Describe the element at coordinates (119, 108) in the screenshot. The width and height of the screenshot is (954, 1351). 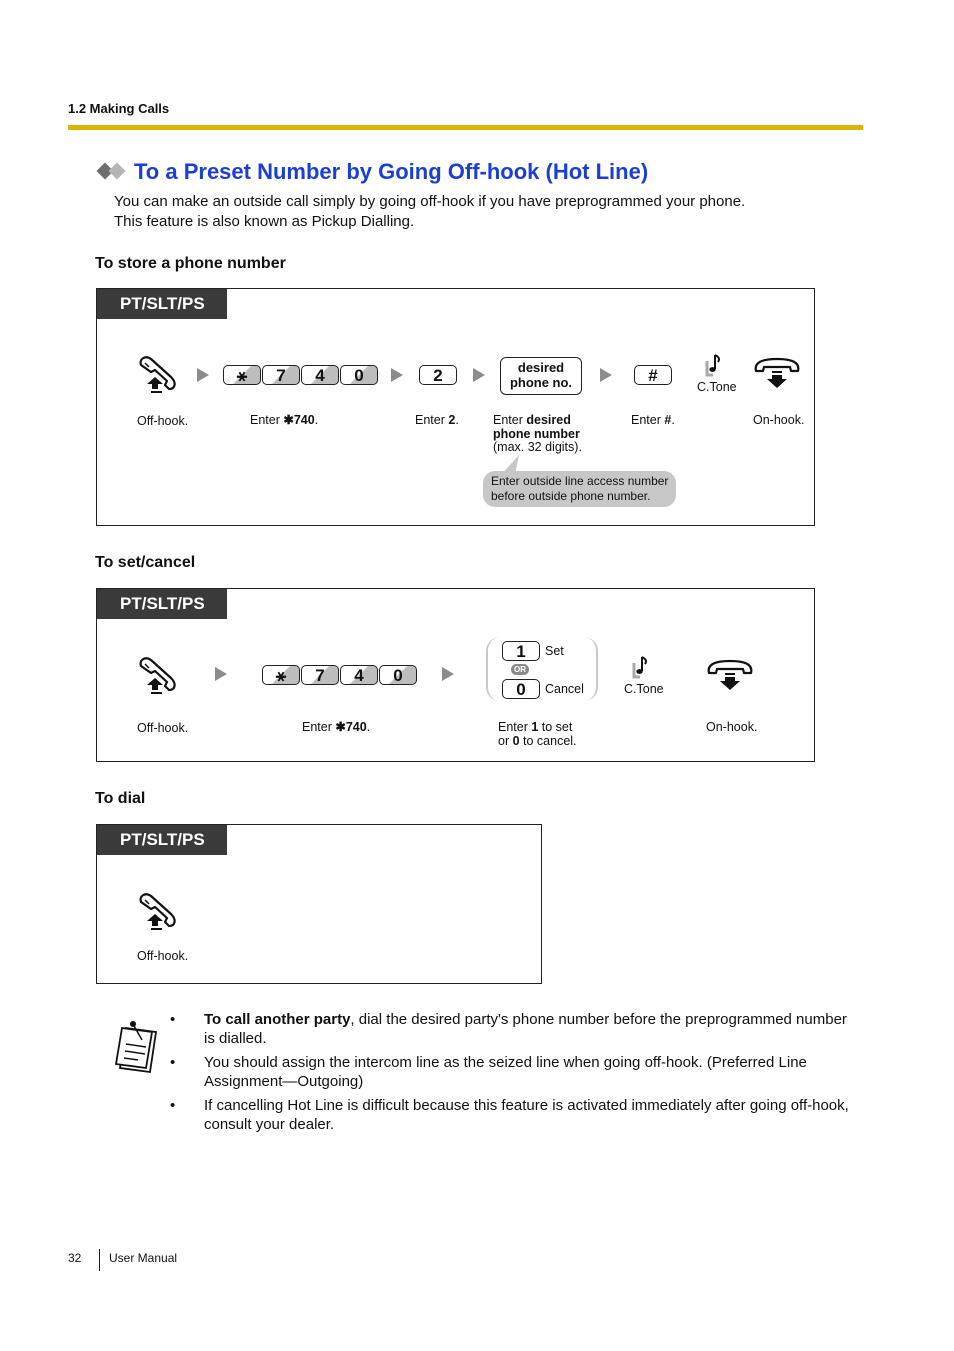
I see `section-label: 1.2 Making Calls` at that location.